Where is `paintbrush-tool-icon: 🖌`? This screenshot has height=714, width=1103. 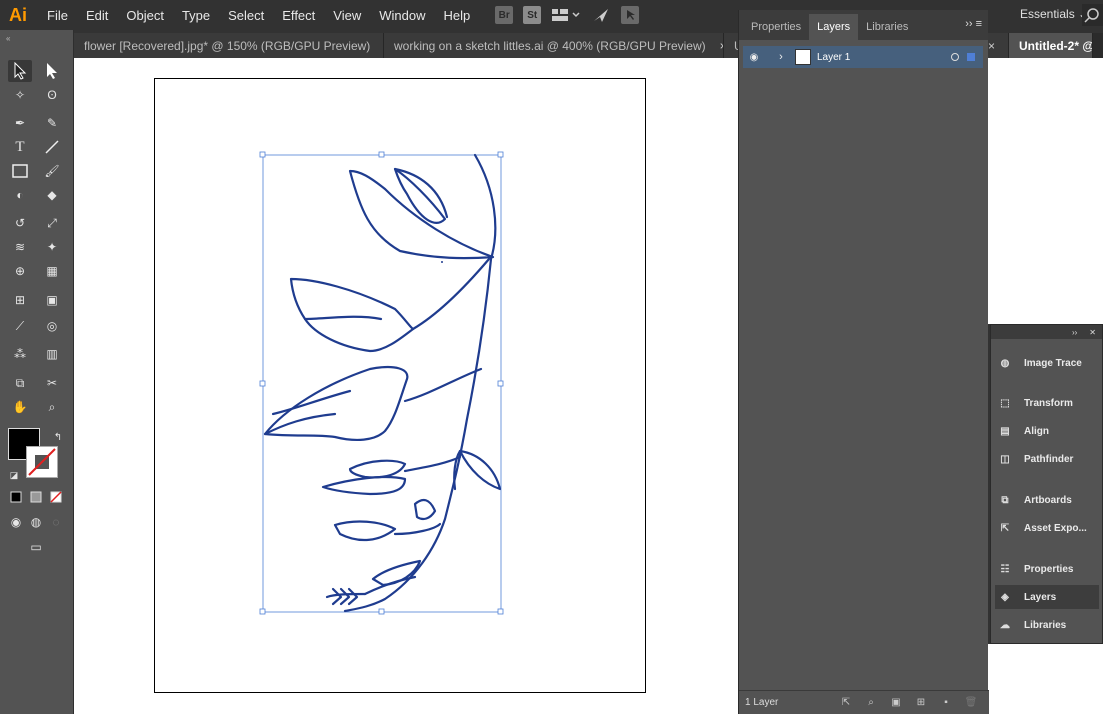
paintbrush-tool-icon: 🖌 is located at coordinates (52, 171).